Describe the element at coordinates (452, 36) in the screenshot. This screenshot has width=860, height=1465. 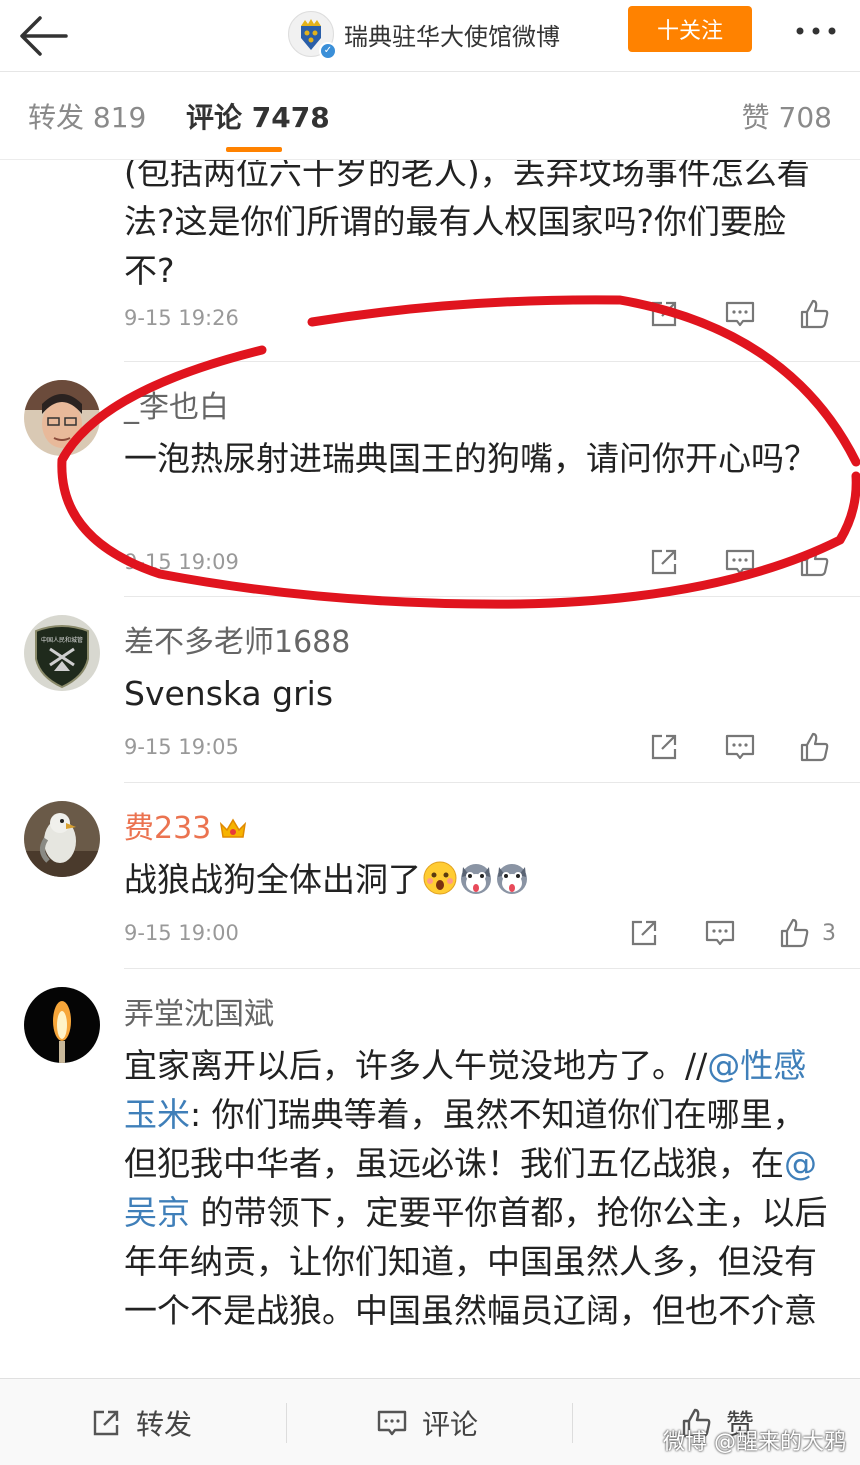
I see `account-name: 瑞典驻华大使馆微博` at that location.